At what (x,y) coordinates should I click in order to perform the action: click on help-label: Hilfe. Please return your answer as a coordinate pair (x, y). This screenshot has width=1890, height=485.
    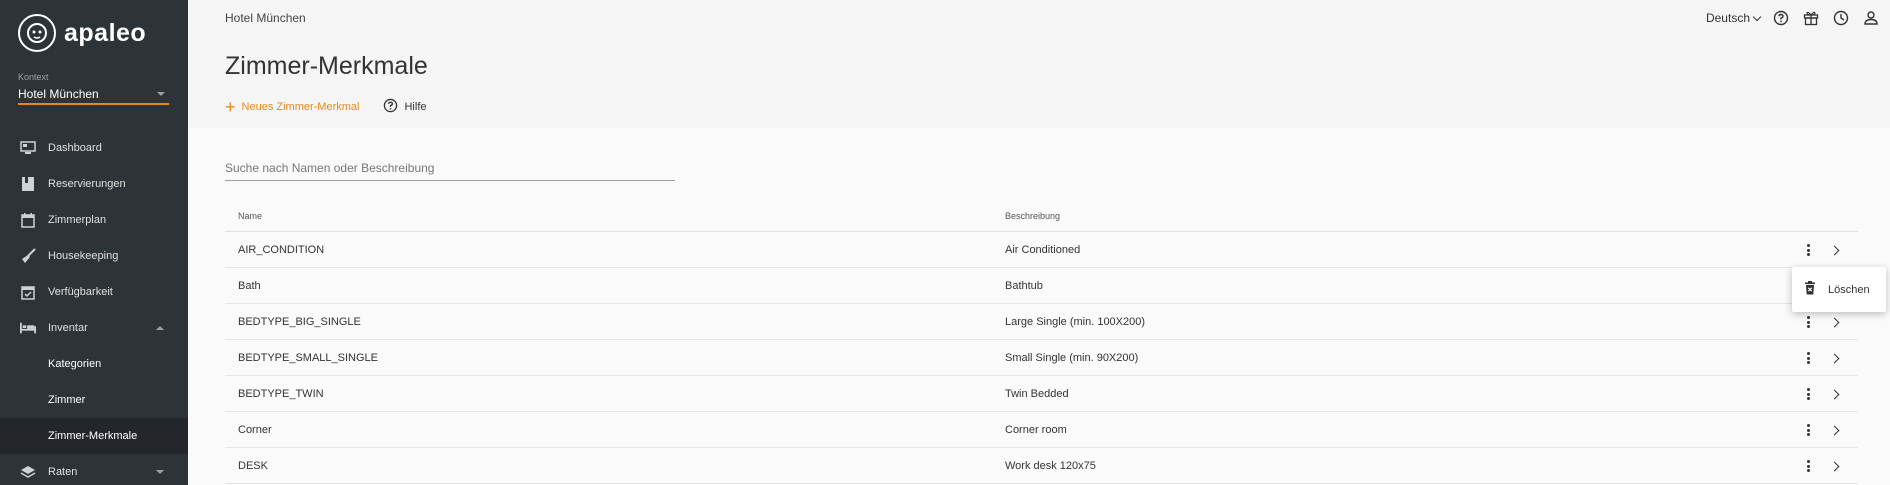
    Looking at the image, I should click on (415, 107).